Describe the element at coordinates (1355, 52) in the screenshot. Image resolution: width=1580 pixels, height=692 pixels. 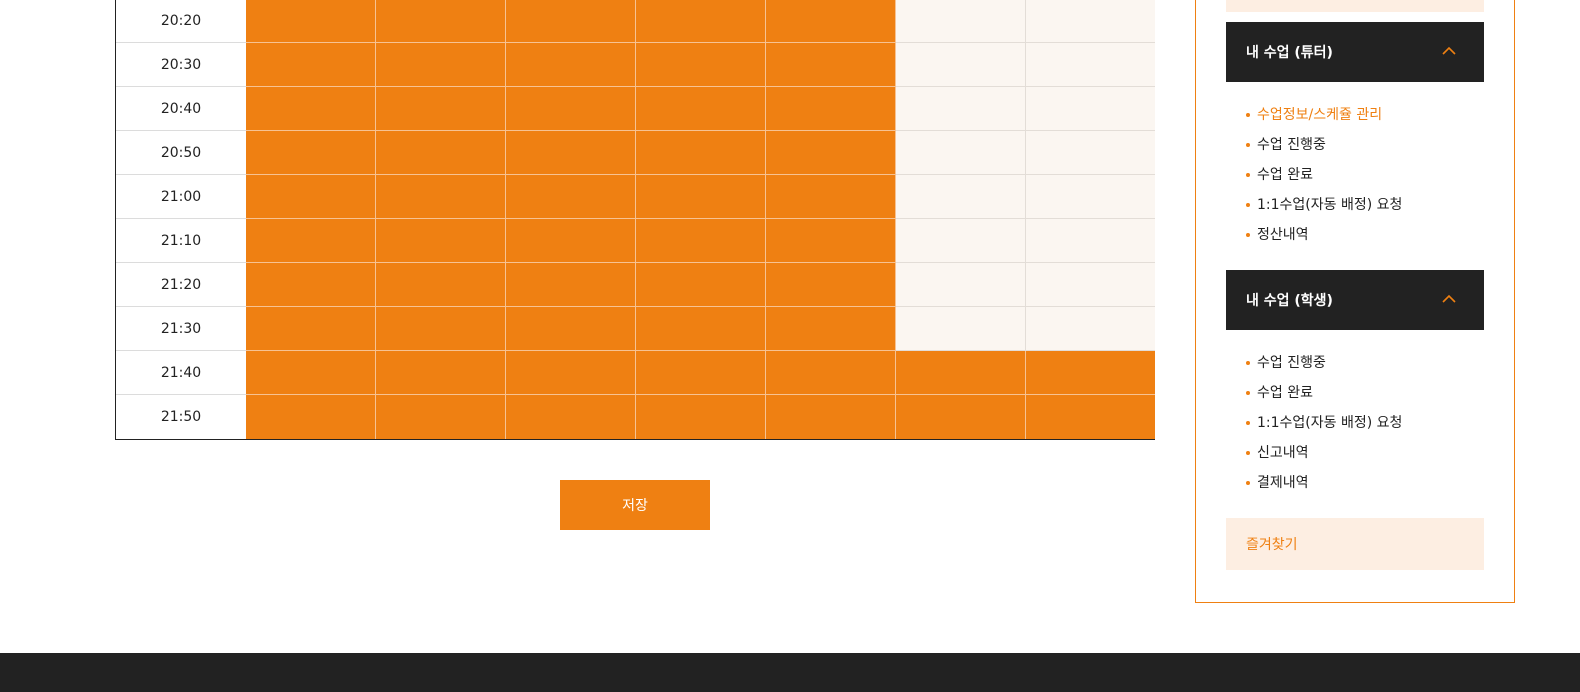
I see `menu-header-tutor: 내 수업 (튜터)` at that location.